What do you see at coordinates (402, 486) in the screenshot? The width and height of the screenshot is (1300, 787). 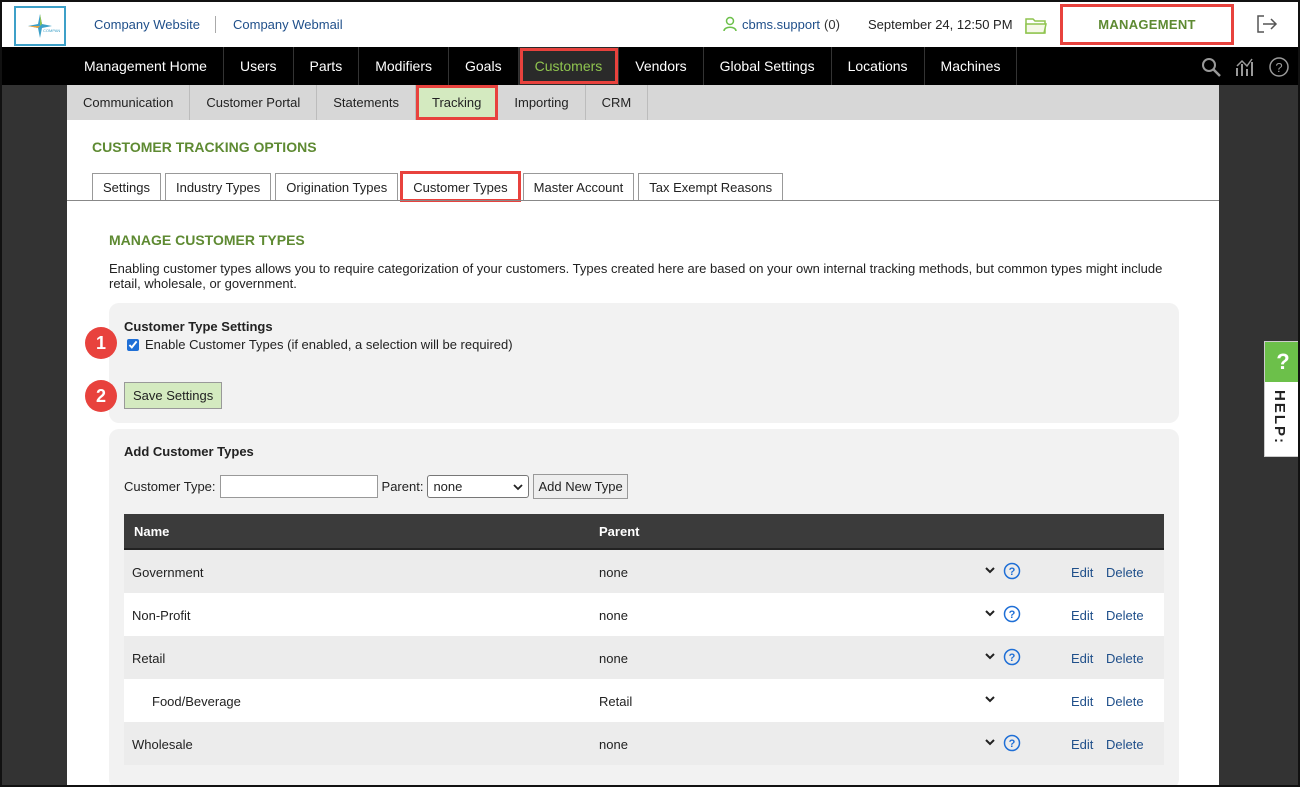 I see `parent-label: Parent:` at bounding box center [402, 486].